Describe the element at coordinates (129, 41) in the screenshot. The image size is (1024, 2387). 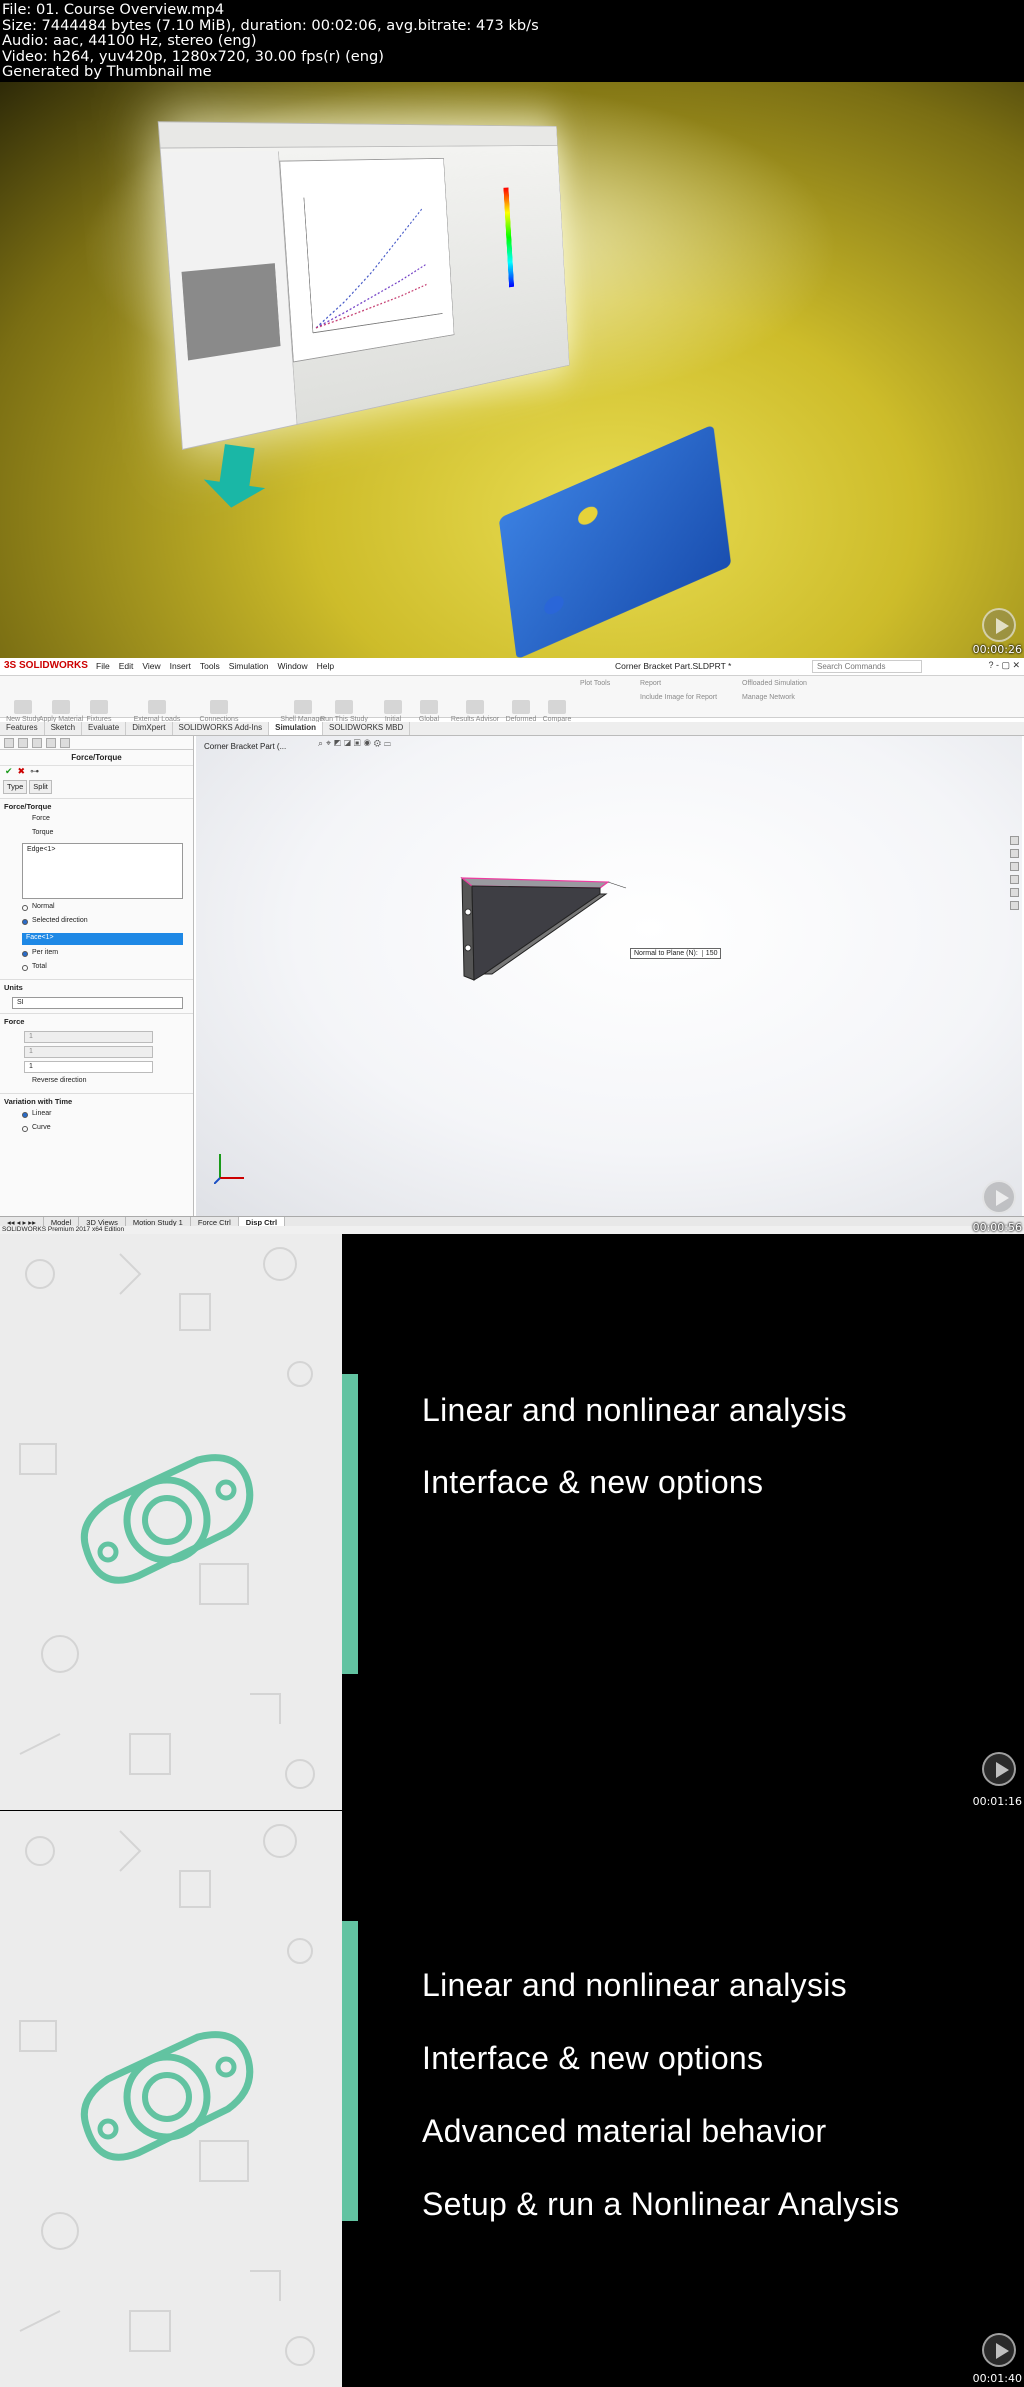
I see `audio-info: Audio: aac, 44100 Hz, stereo (eng)` at that location.